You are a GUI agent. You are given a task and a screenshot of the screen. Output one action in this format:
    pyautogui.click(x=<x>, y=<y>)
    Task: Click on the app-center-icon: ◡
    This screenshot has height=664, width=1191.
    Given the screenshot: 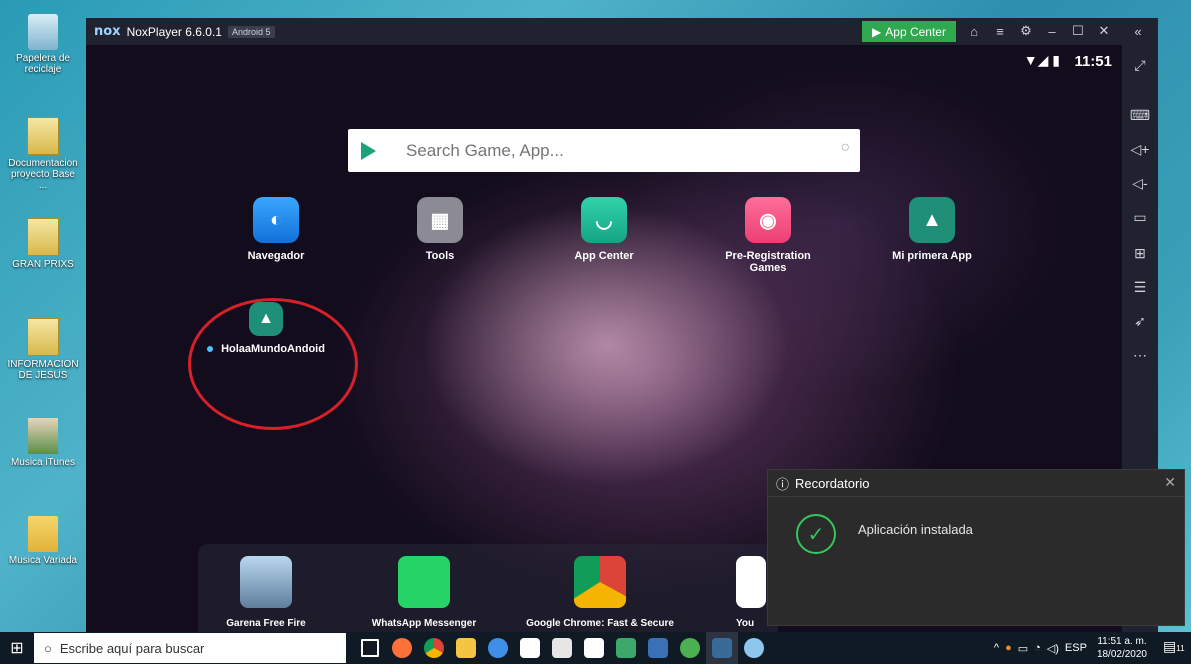 What is the action you would take?
    pyautogui.click(x=604, y=220)
    